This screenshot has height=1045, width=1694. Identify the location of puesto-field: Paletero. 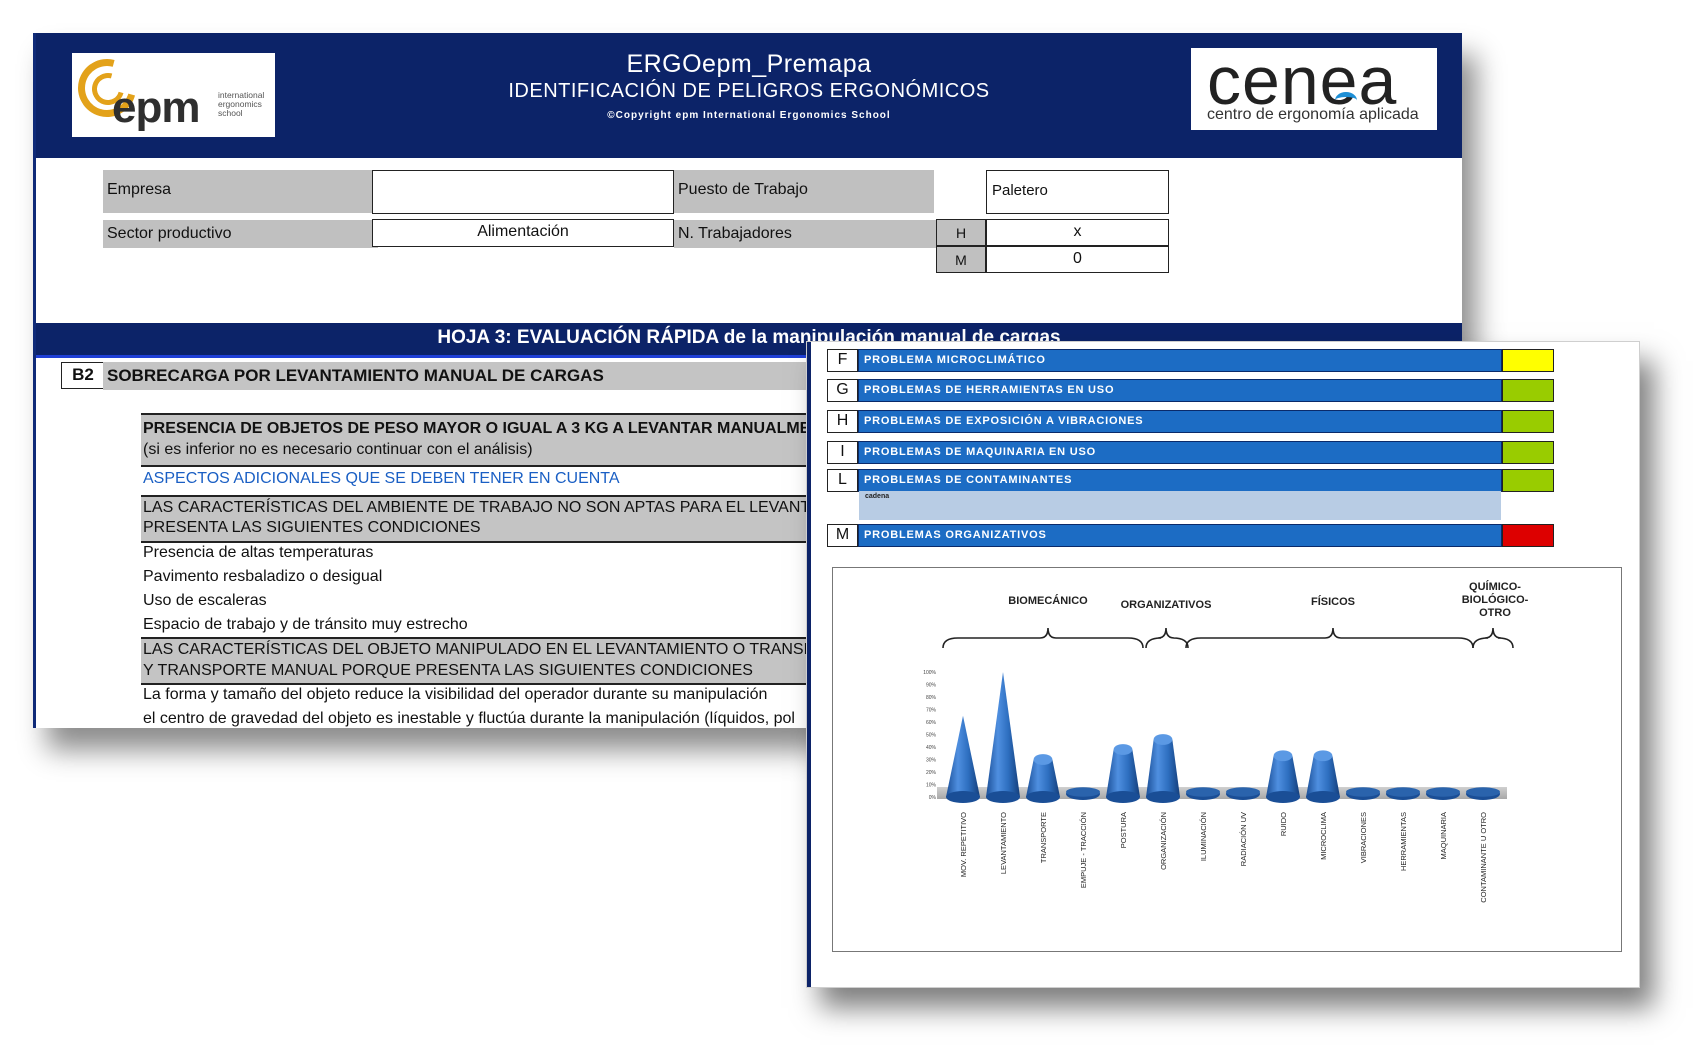
(1077, 192).